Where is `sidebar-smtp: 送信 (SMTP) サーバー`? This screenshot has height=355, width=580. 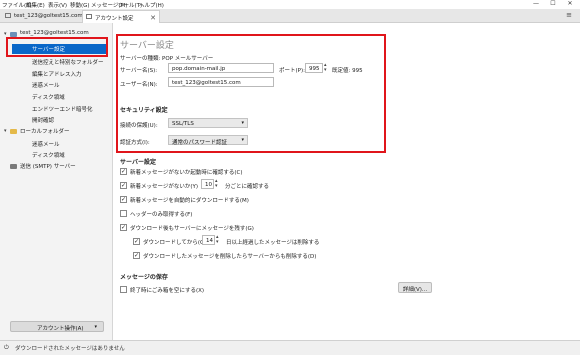 sidebar-smtp: 送信 (SMTP) サーバー is located at coordinates (48, 166).